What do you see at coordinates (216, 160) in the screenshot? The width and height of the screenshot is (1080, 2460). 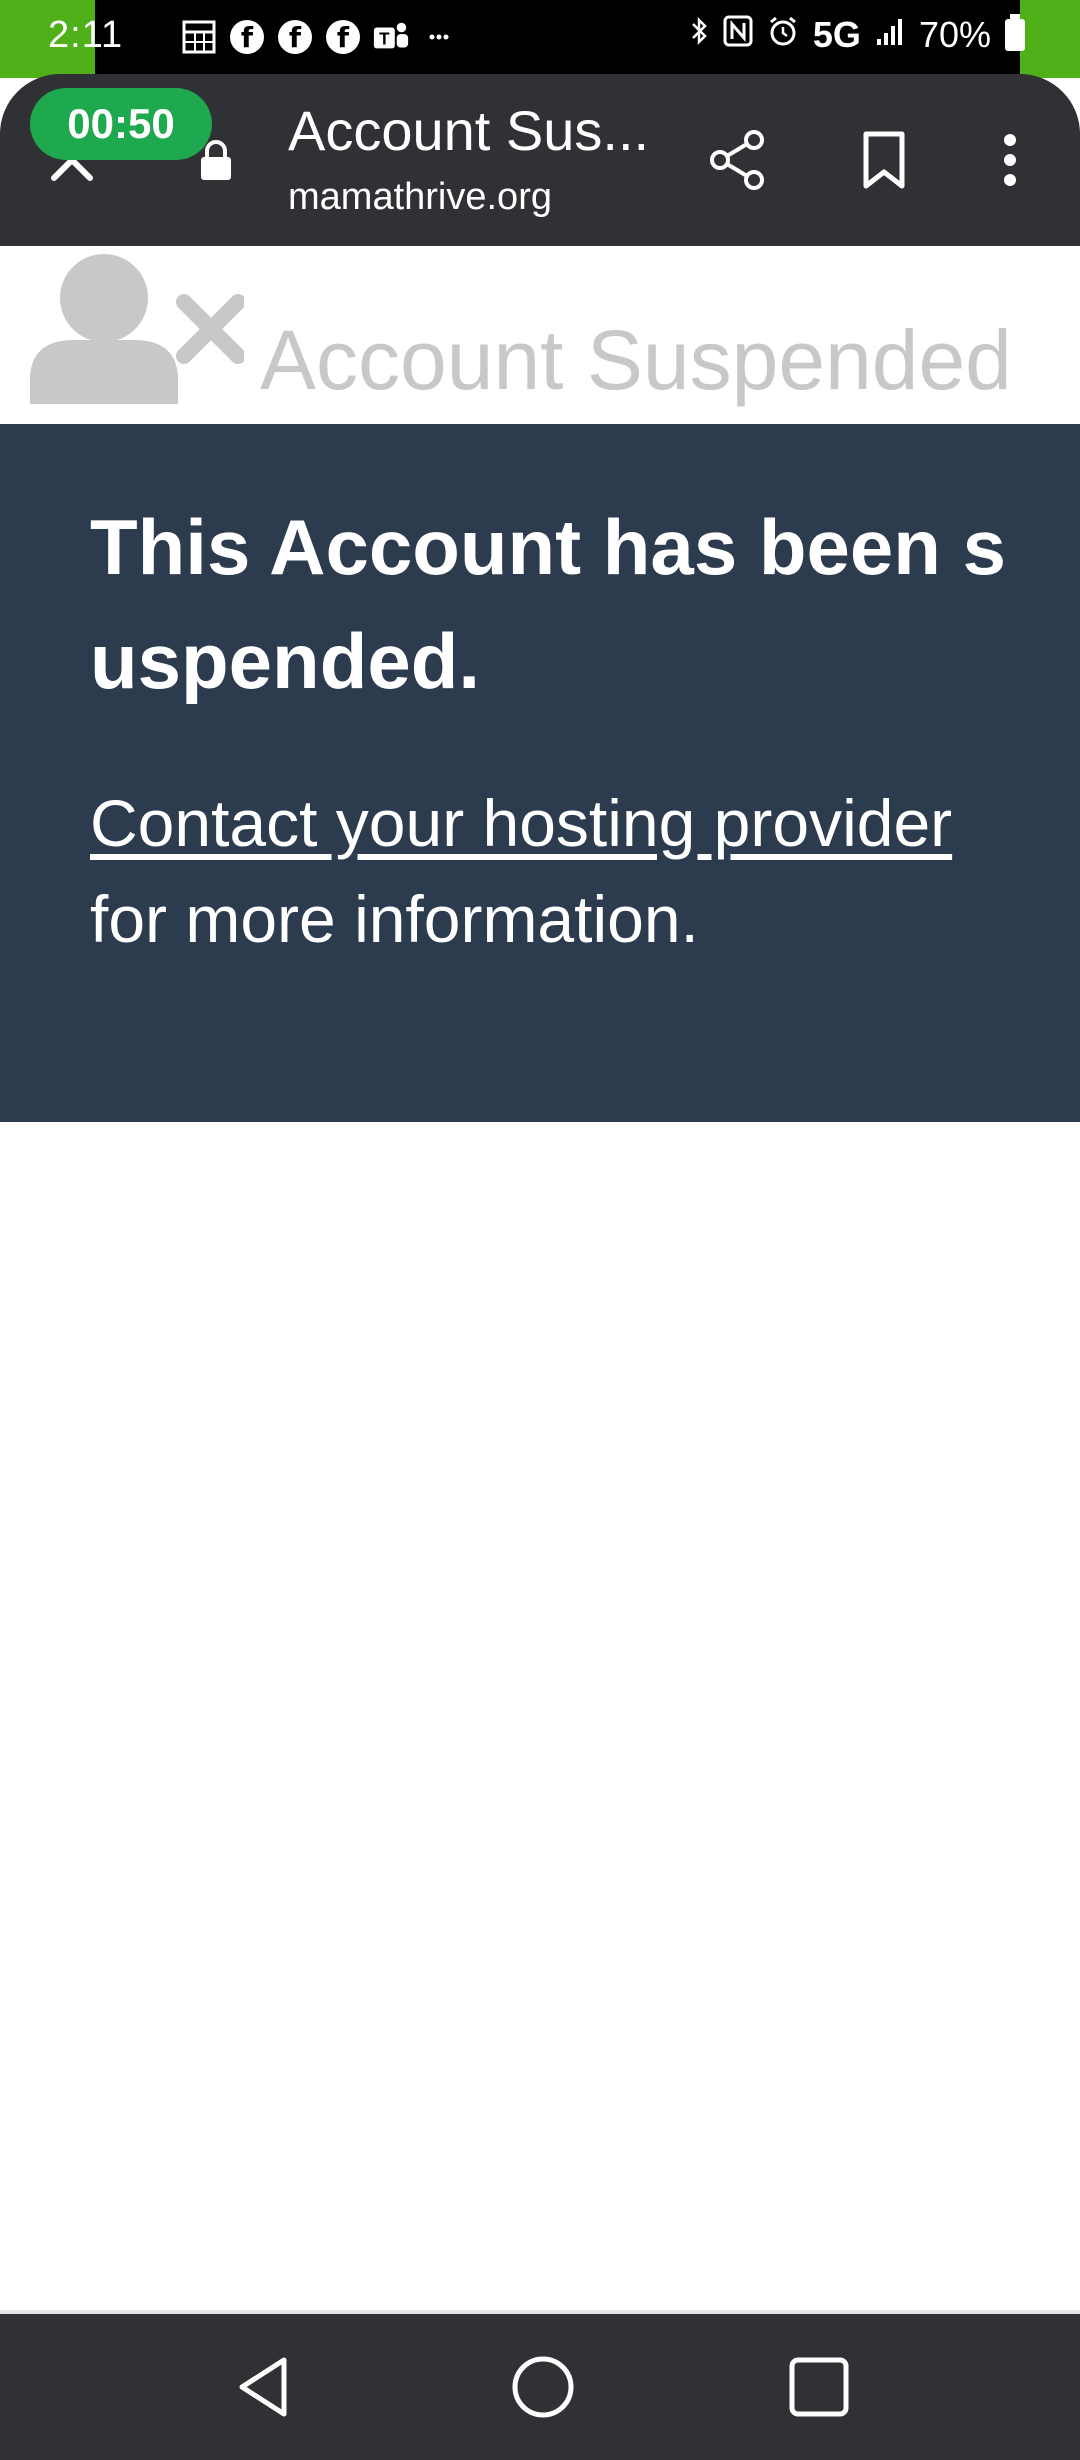 I see `lock-icon` at bounding box center [216, 160].